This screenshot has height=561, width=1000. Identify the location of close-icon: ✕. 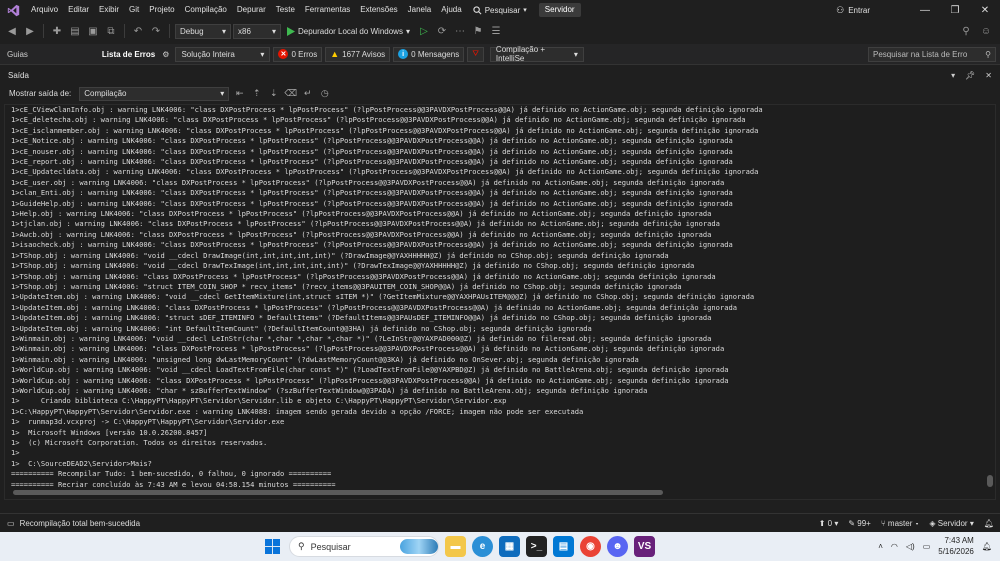
(988, 75).